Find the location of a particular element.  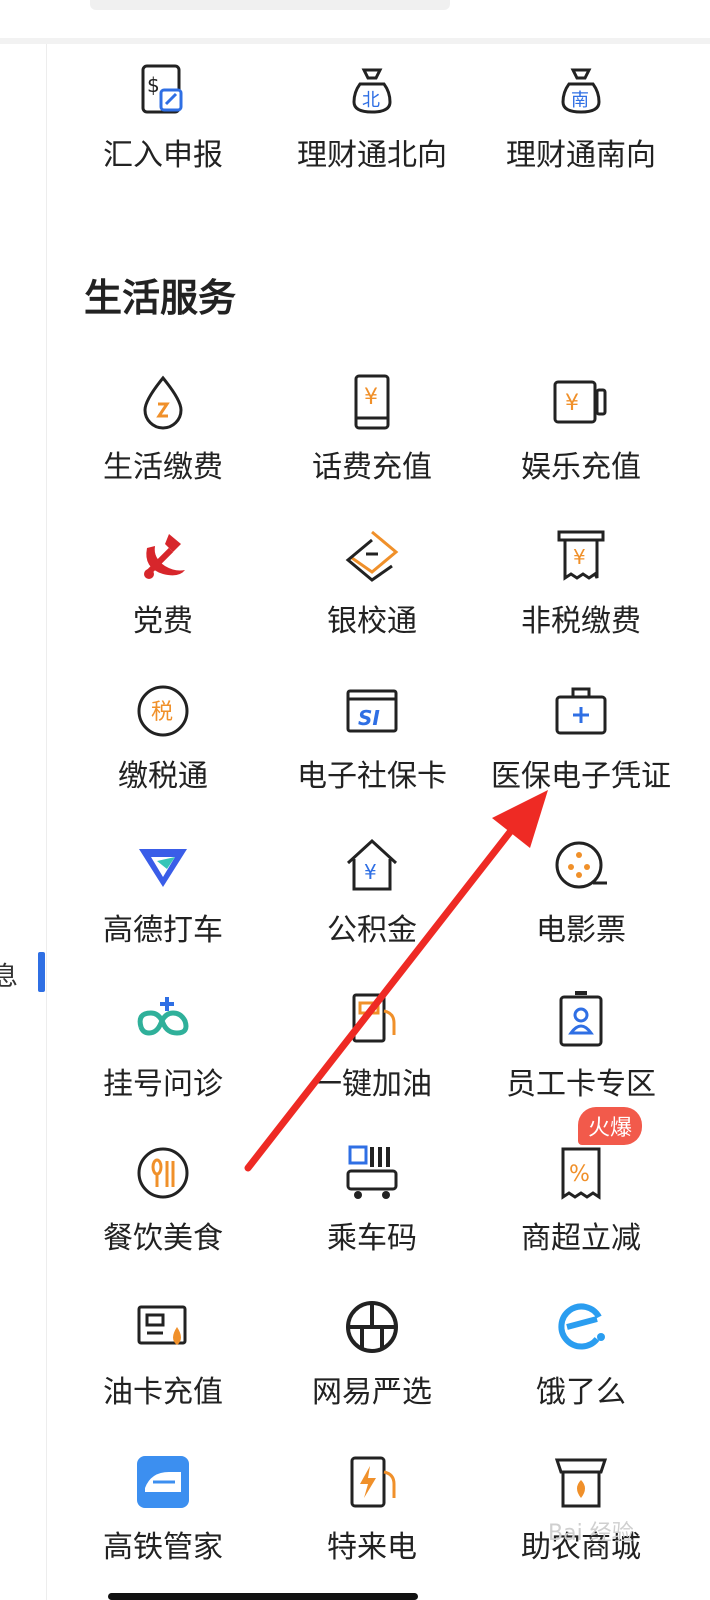

netease-yanxuan-icon is located at coordinates (372, 1327).